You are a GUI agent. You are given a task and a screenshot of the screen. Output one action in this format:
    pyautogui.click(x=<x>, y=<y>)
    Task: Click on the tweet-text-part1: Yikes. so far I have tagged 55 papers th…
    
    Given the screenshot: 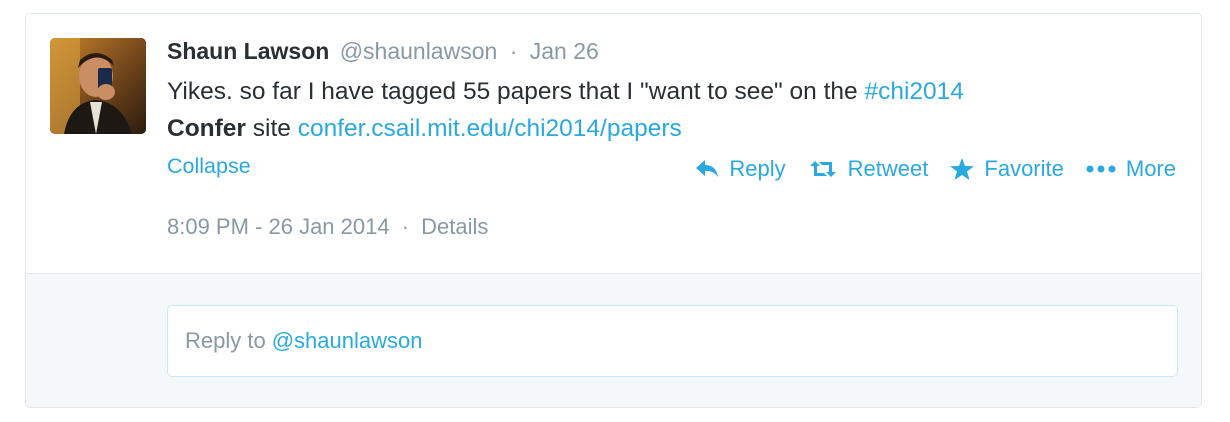 What is the action you would take?
    pyautogui.click(x=516, y=91)
    